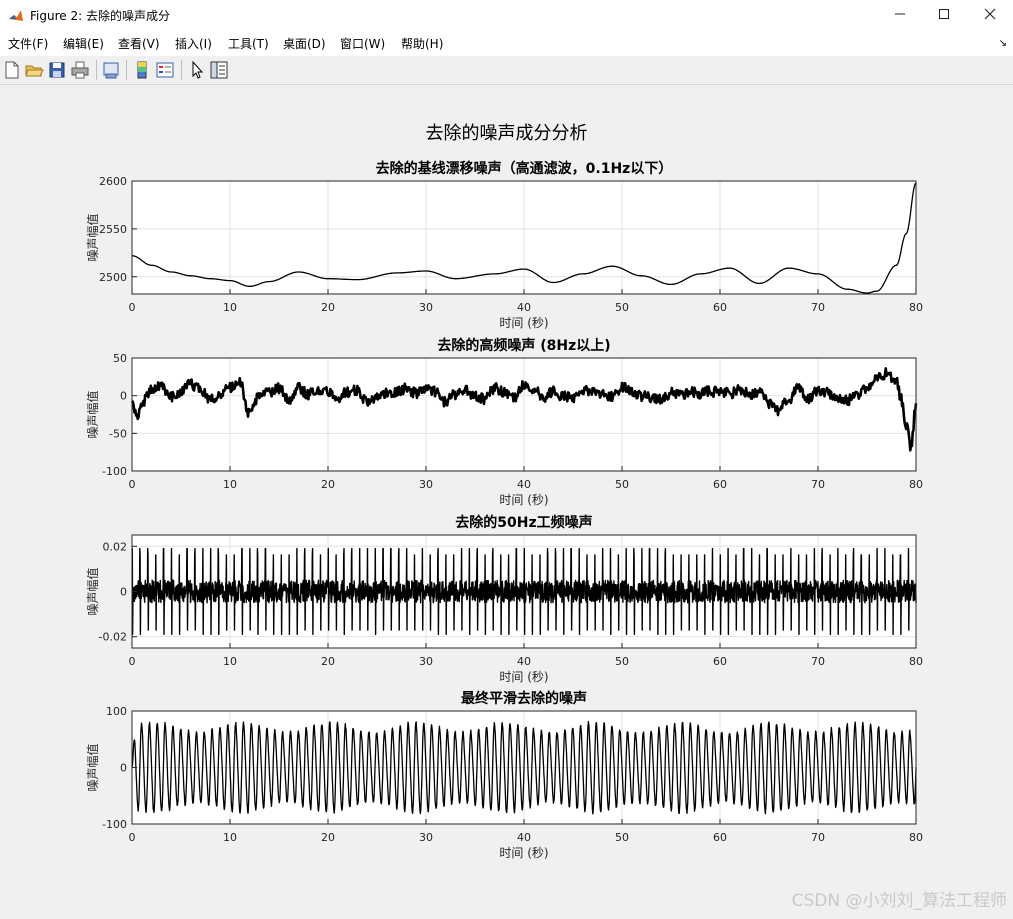 The width and height of the screenshot is (1013, 919). What do you see at coordinates (142, 70) in the screenshot?
I see `colorbar-icon` at bounding box center [142, 70].